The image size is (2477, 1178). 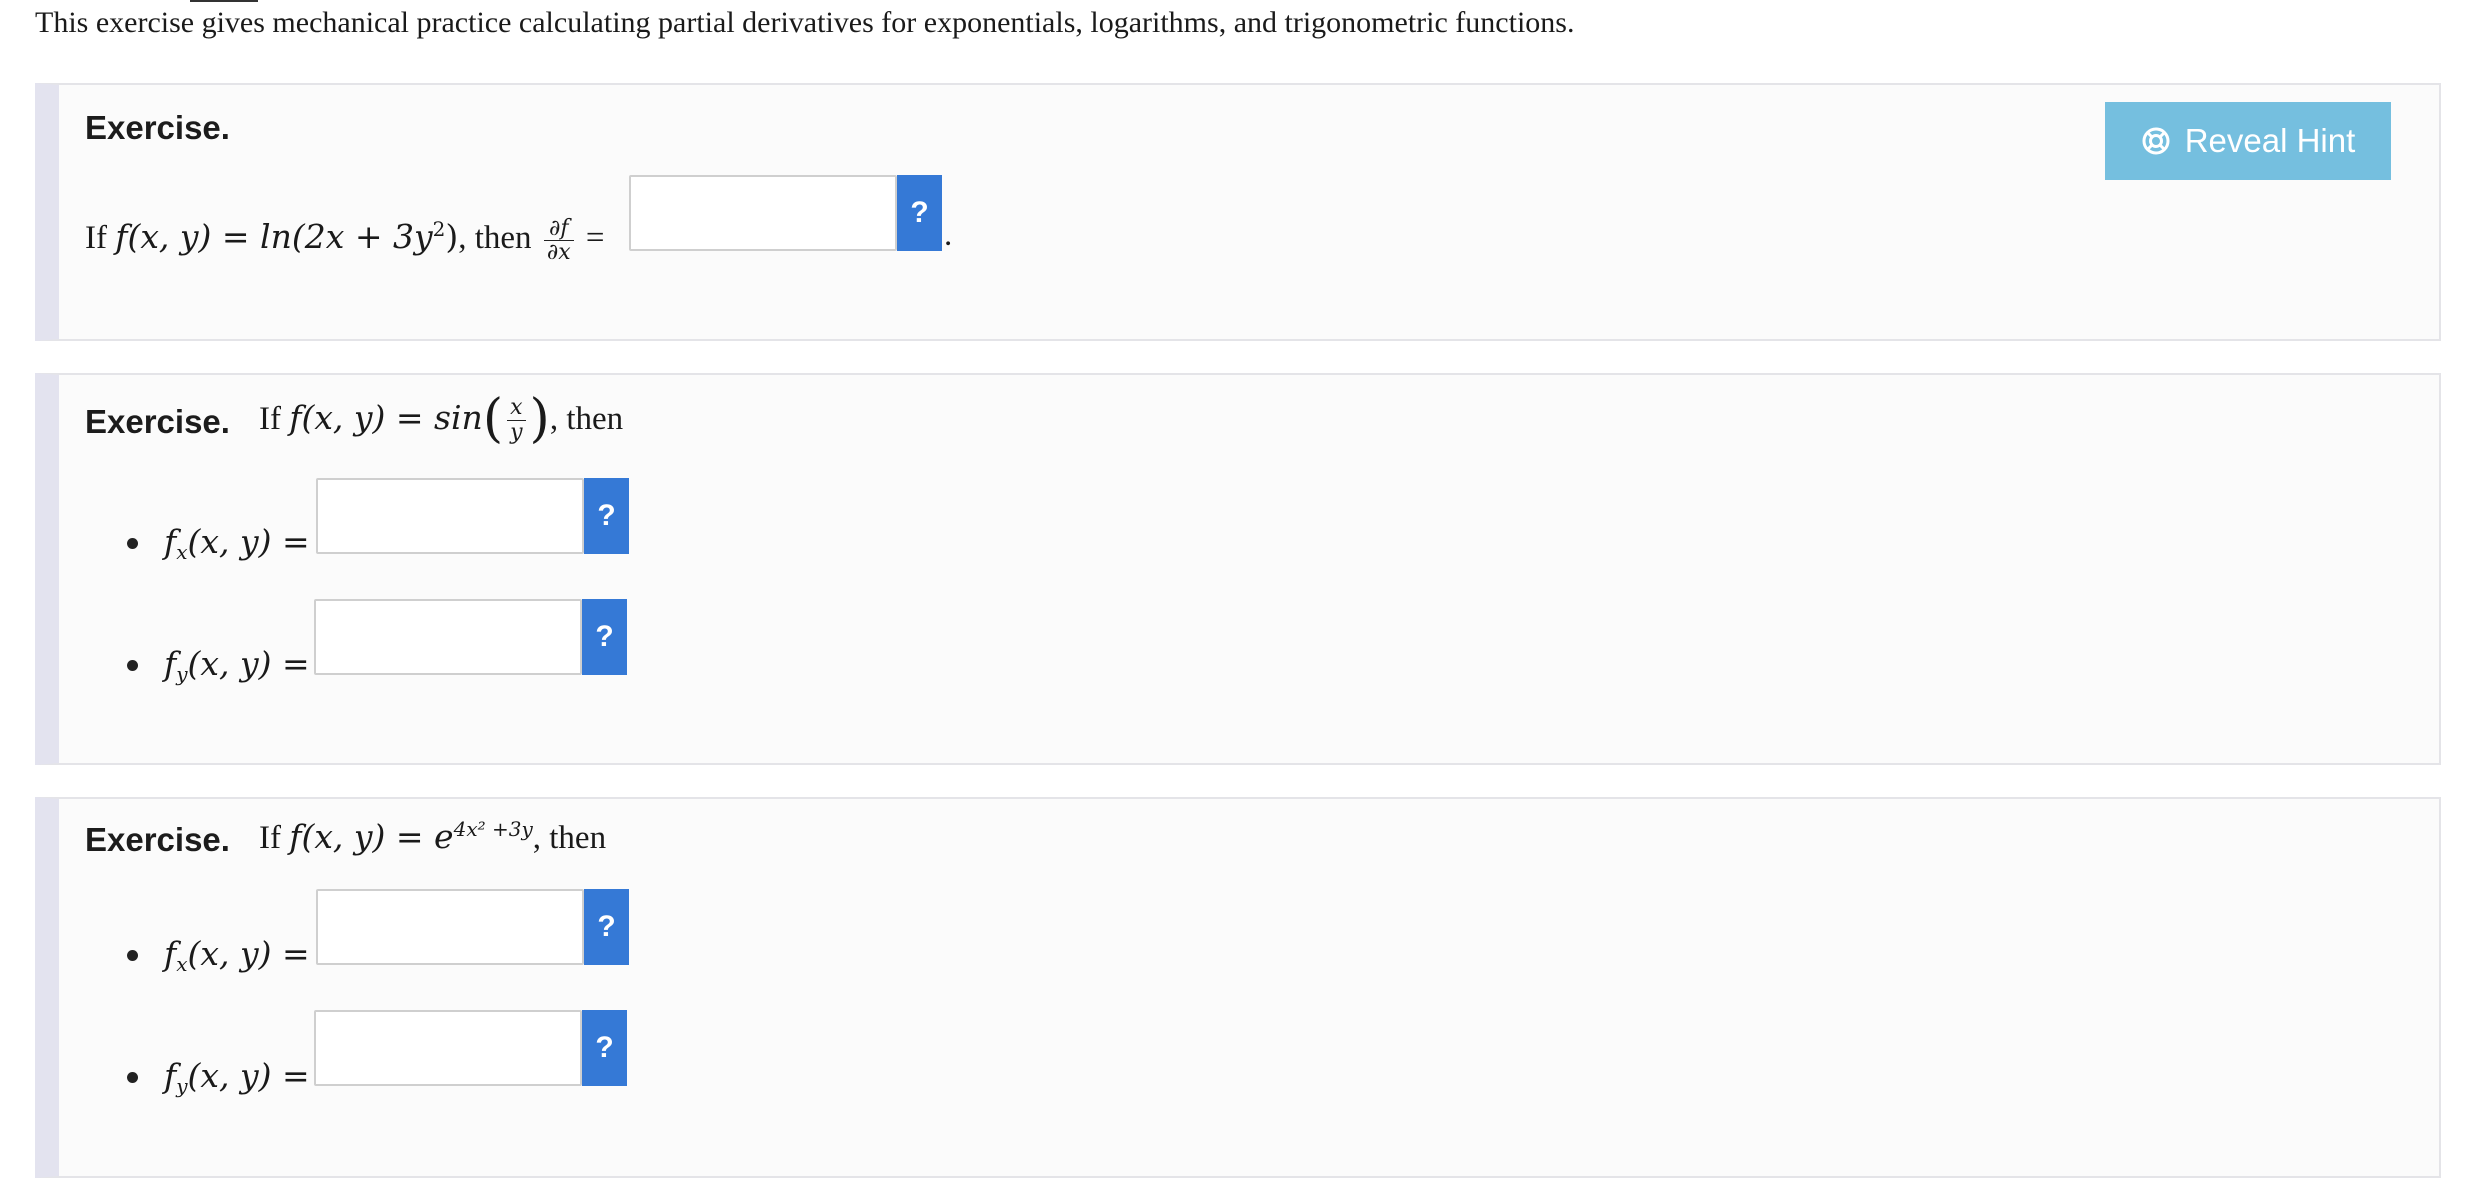 I want to click on reveal-hint-button: Reveal Hint, so click(x=2248, y=141).